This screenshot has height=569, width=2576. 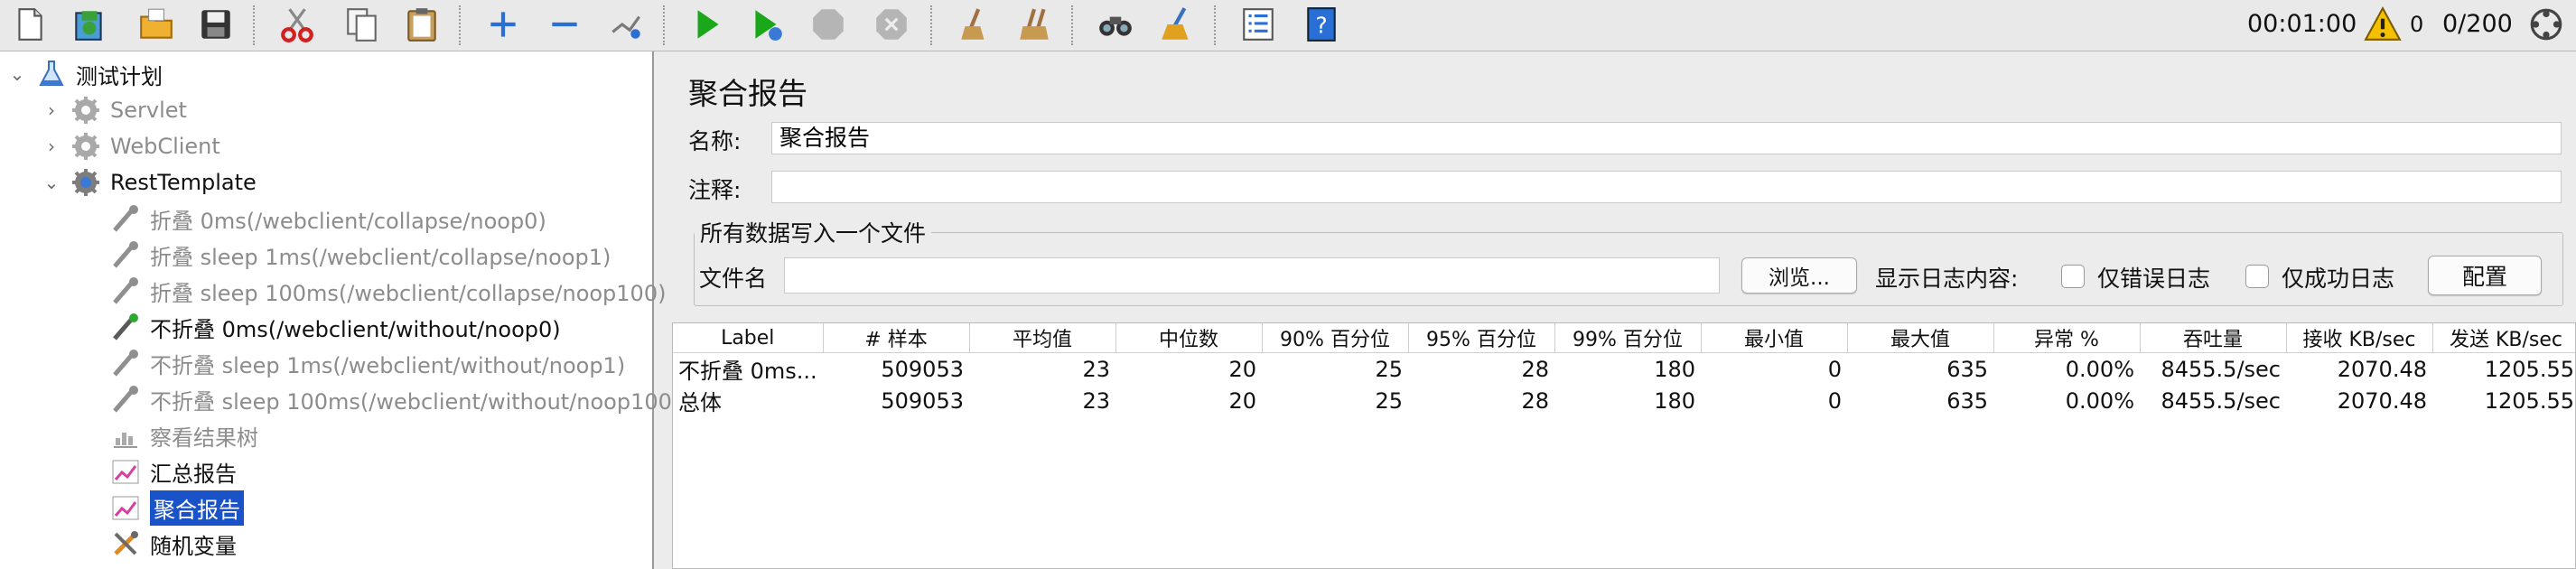 I want to click on paste-button, so click(x=422, y=24).